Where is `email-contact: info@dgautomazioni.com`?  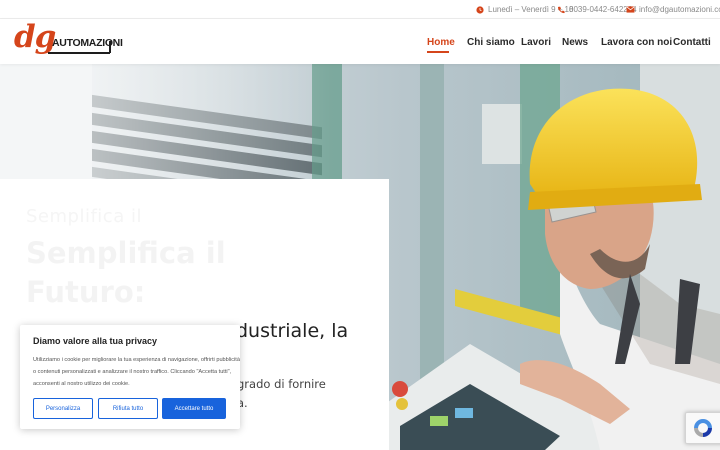
email-contact: info@dgautomazioni.com is located at coordinates (673, 9).